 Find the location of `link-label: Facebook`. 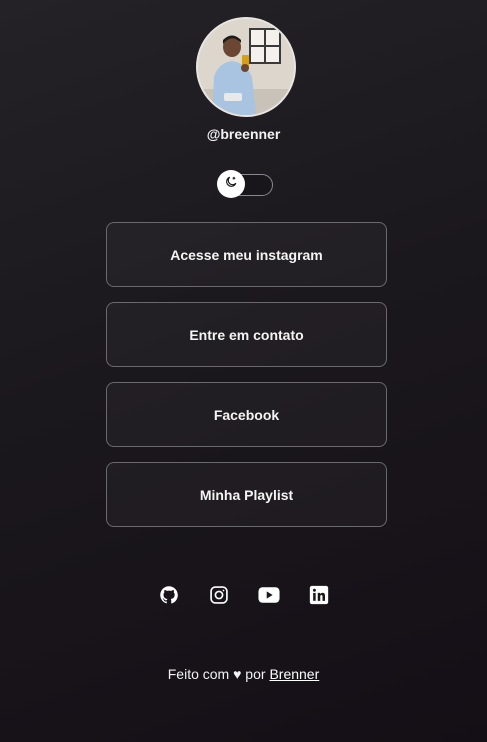

link-label: Facebook is located at coordinates (246, 414).